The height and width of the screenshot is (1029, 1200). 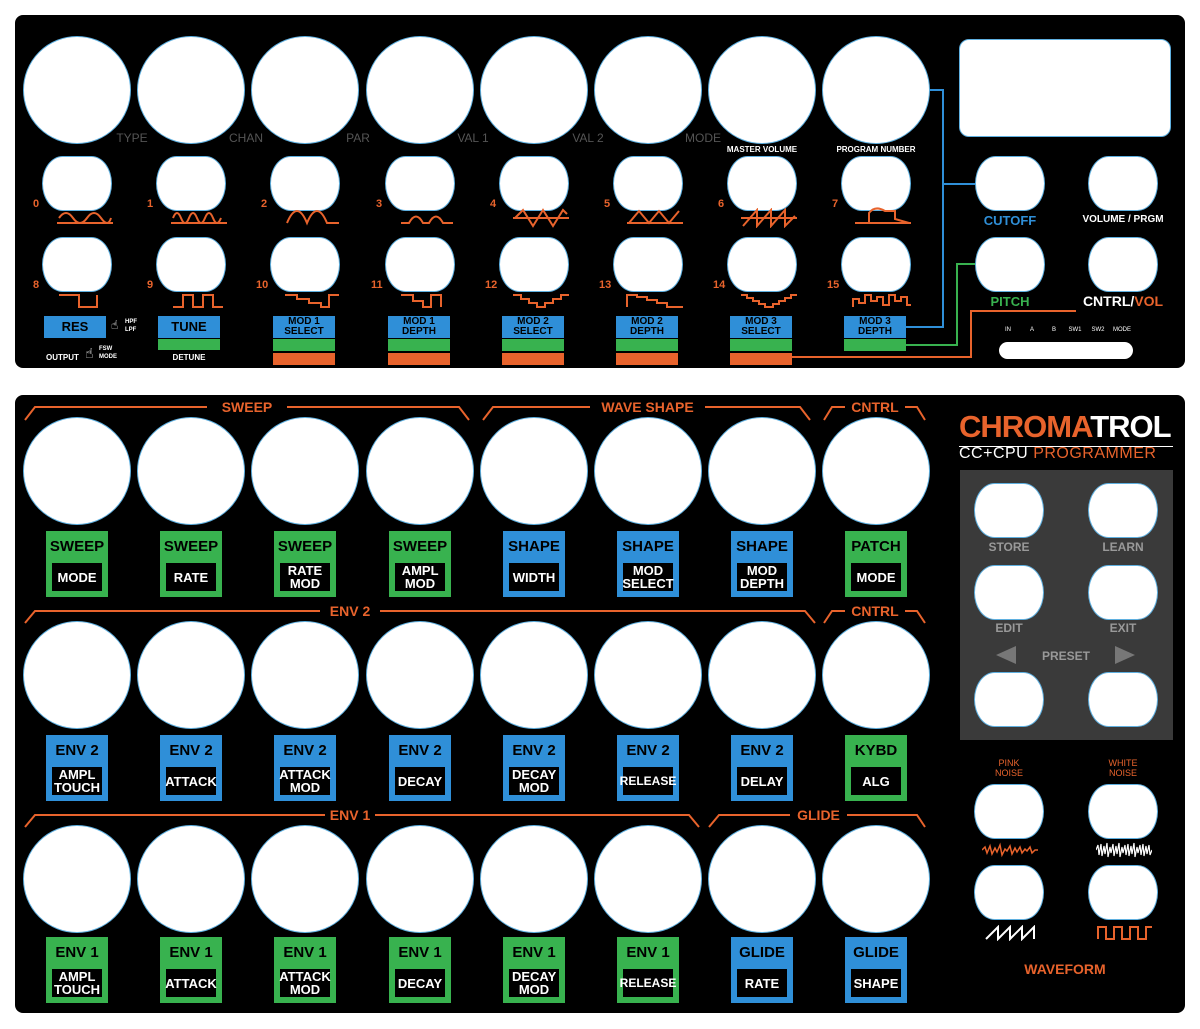 I want to click on knob-env2-decay, so click(x=420, y=675).